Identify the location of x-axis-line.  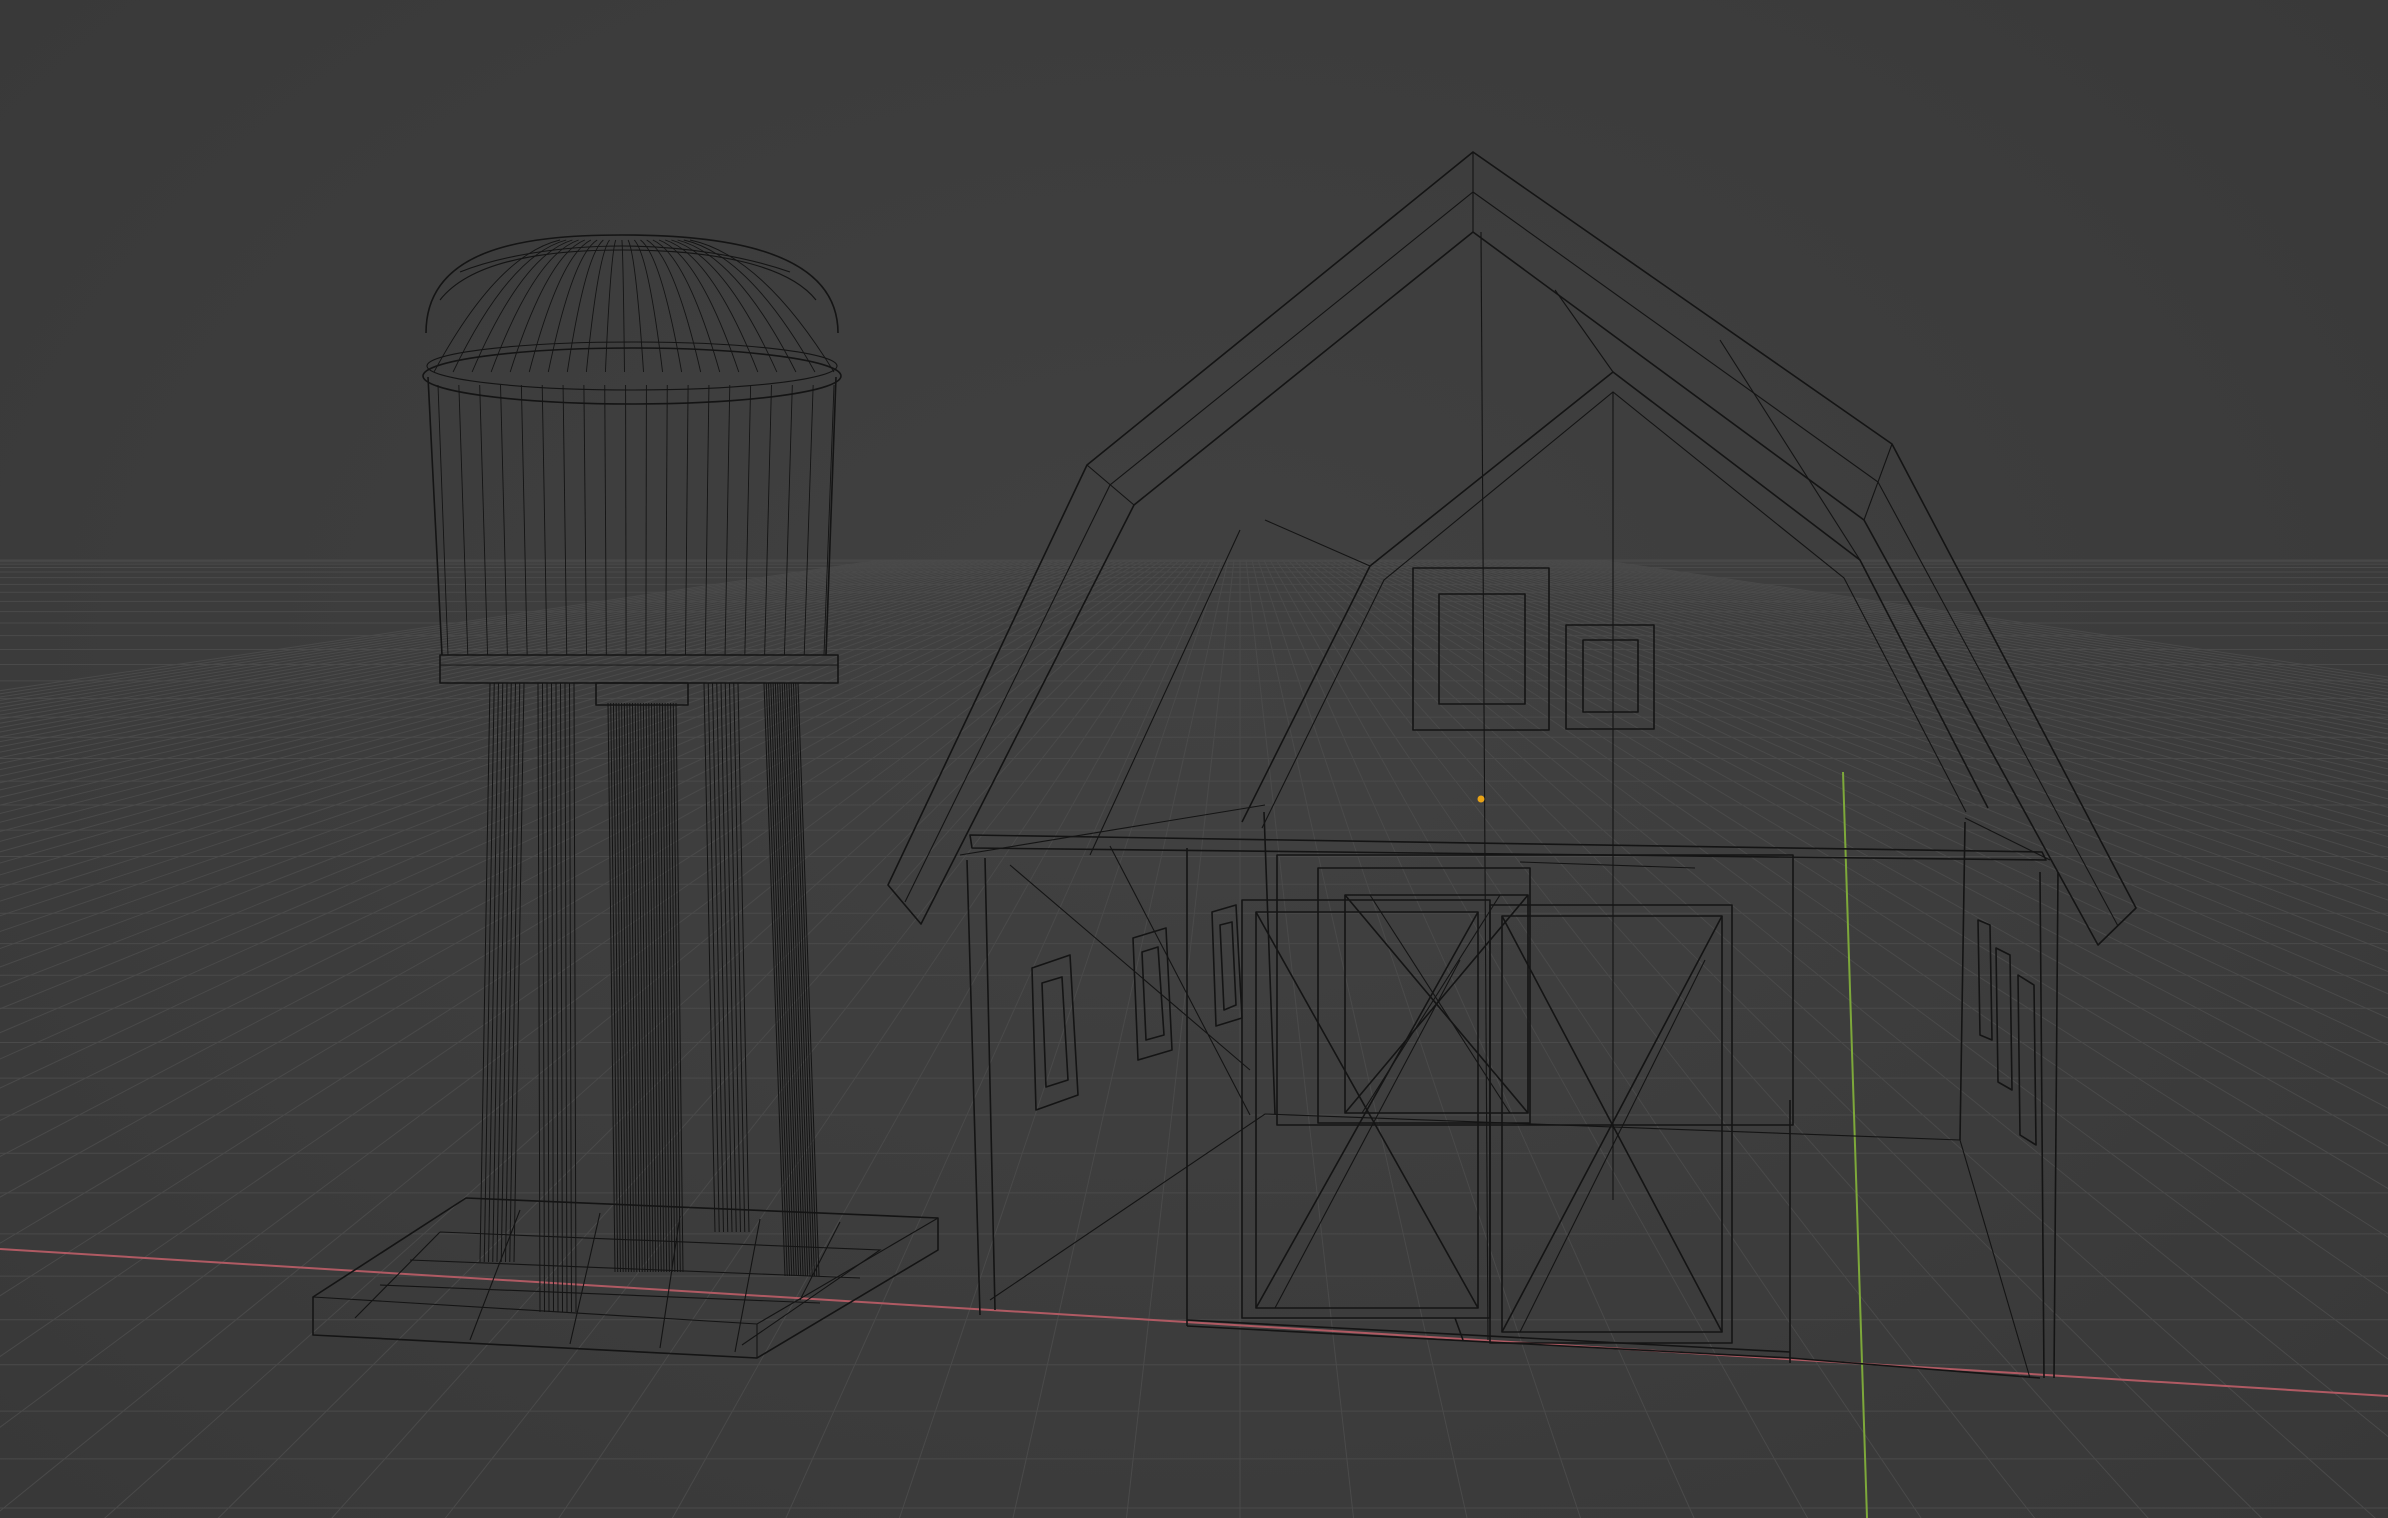
(1194, 1322).